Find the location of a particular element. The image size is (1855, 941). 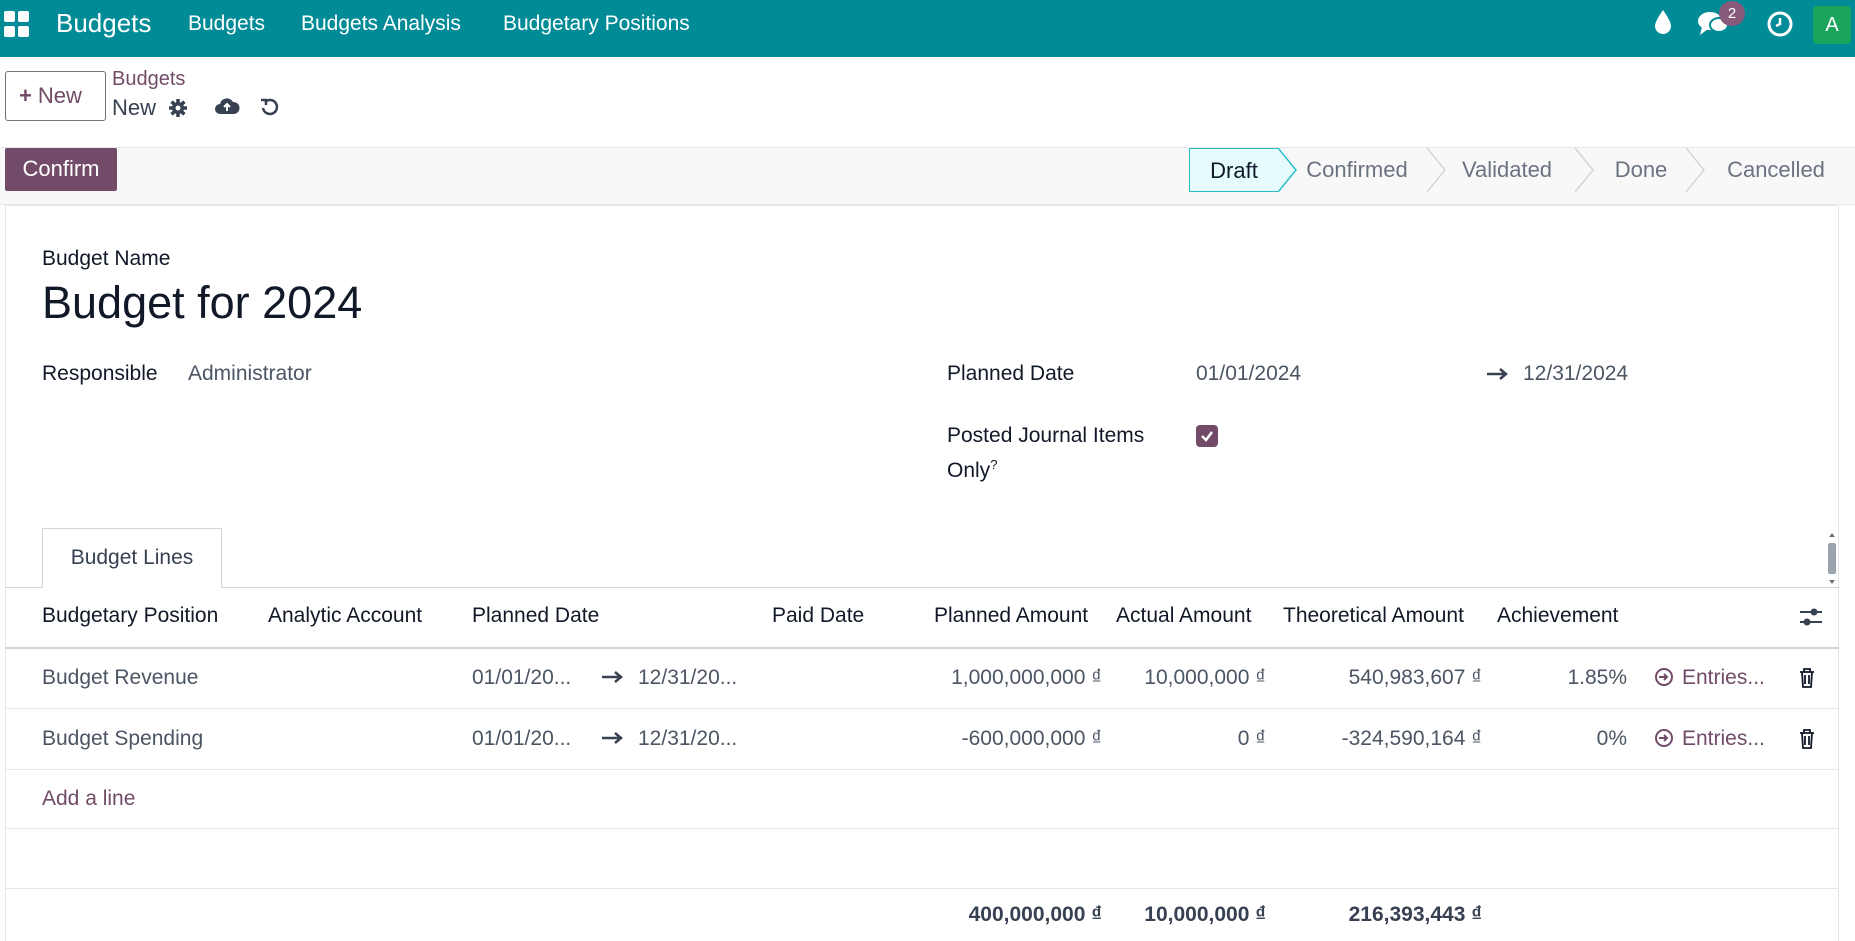

cell-theoretical-amount: -324,590,164 ₫ is located at coordinates (1411, 738).